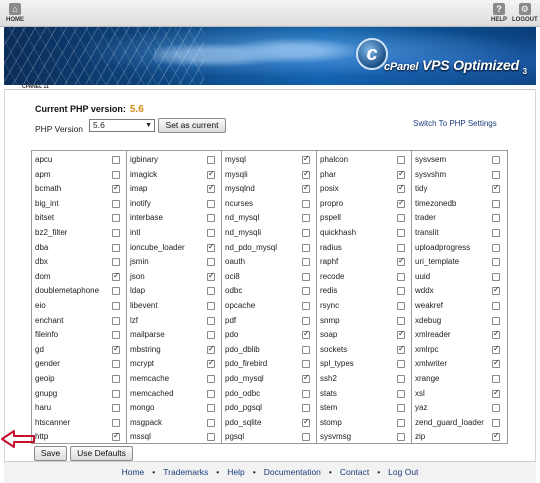 This screenshot has height=483, width=540. Describe the element at coordinates (455, 123) in the screenshot. I see `switch-to-php-settings-link: Switch To PHP Settings` at that location.